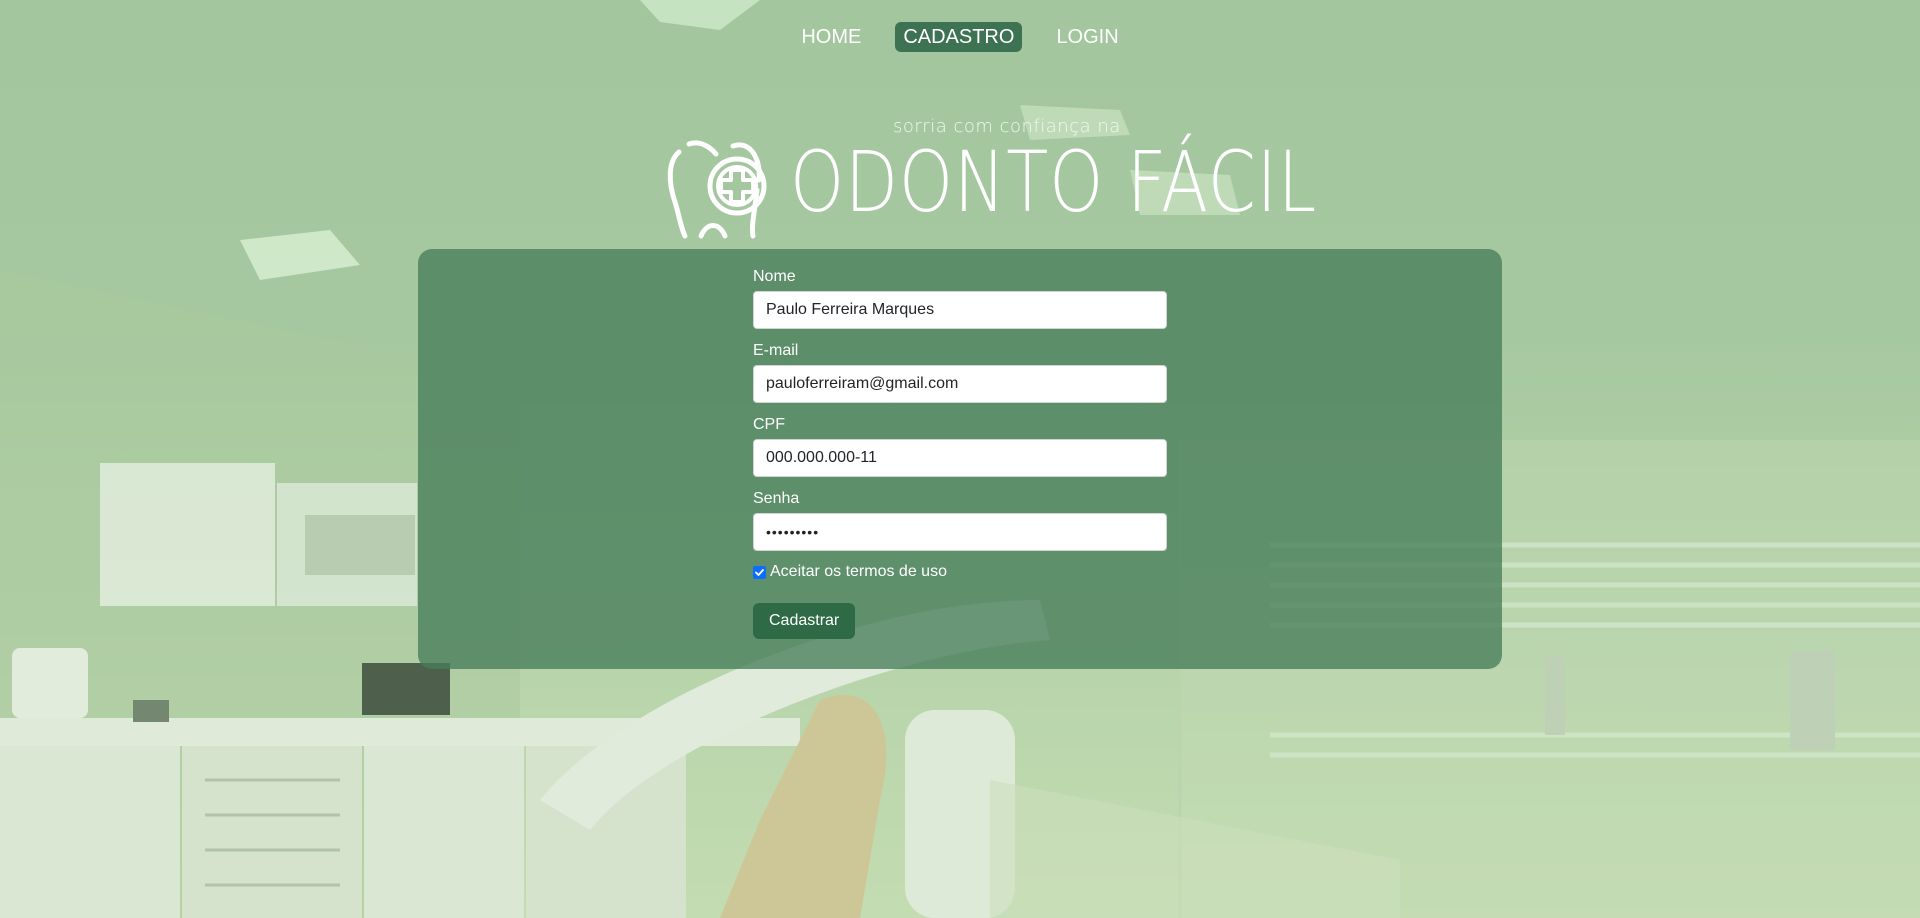  What do you see at coordinates (769, 424) in the screenshot?
I see `cpf-label: CPF` at bounding box center [769, 424].